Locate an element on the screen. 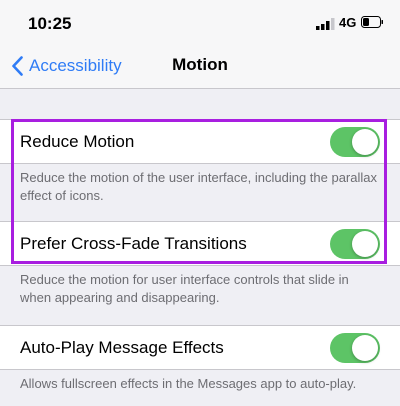 The image size is (400, 406). setting-label: Reduce Motion is located at coordinates (77, 141).